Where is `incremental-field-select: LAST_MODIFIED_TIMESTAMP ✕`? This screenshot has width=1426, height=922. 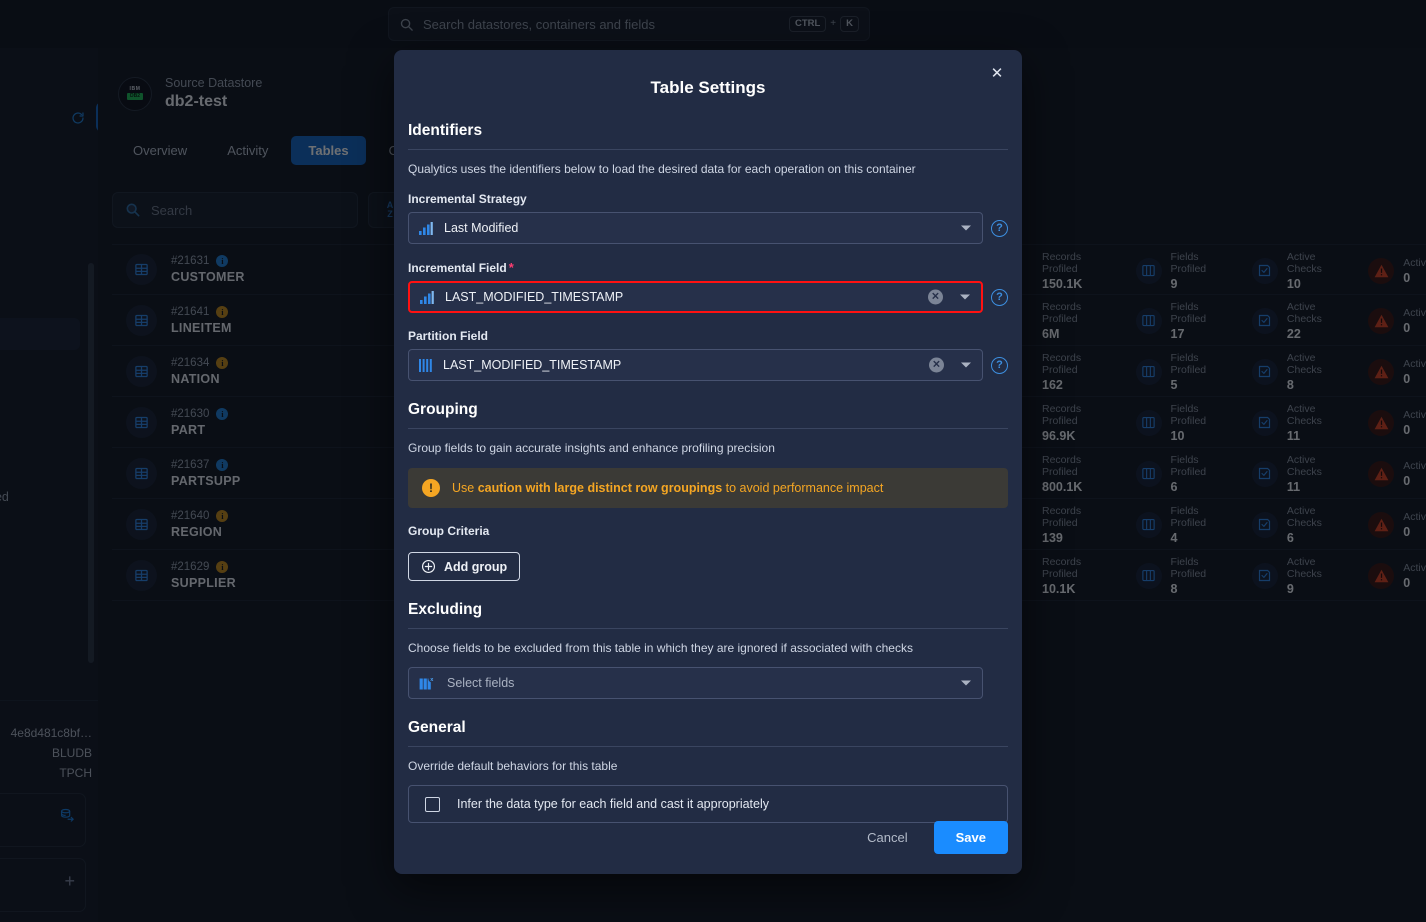
incremental-field-select: LAST_MODIFIED_TIMESTAMP ✕ is located at coordinates (695, 297).